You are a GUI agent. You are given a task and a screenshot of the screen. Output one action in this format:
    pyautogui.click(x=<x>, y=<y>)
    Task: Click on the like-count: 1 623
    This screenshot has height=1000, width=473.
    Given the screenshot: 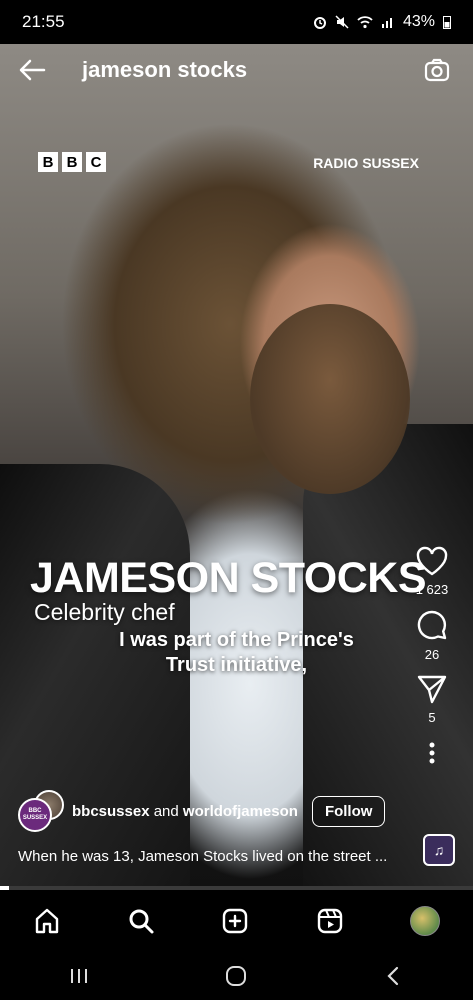 What is the action you would take?
    pyautogui.click(x=432, y=589)
    